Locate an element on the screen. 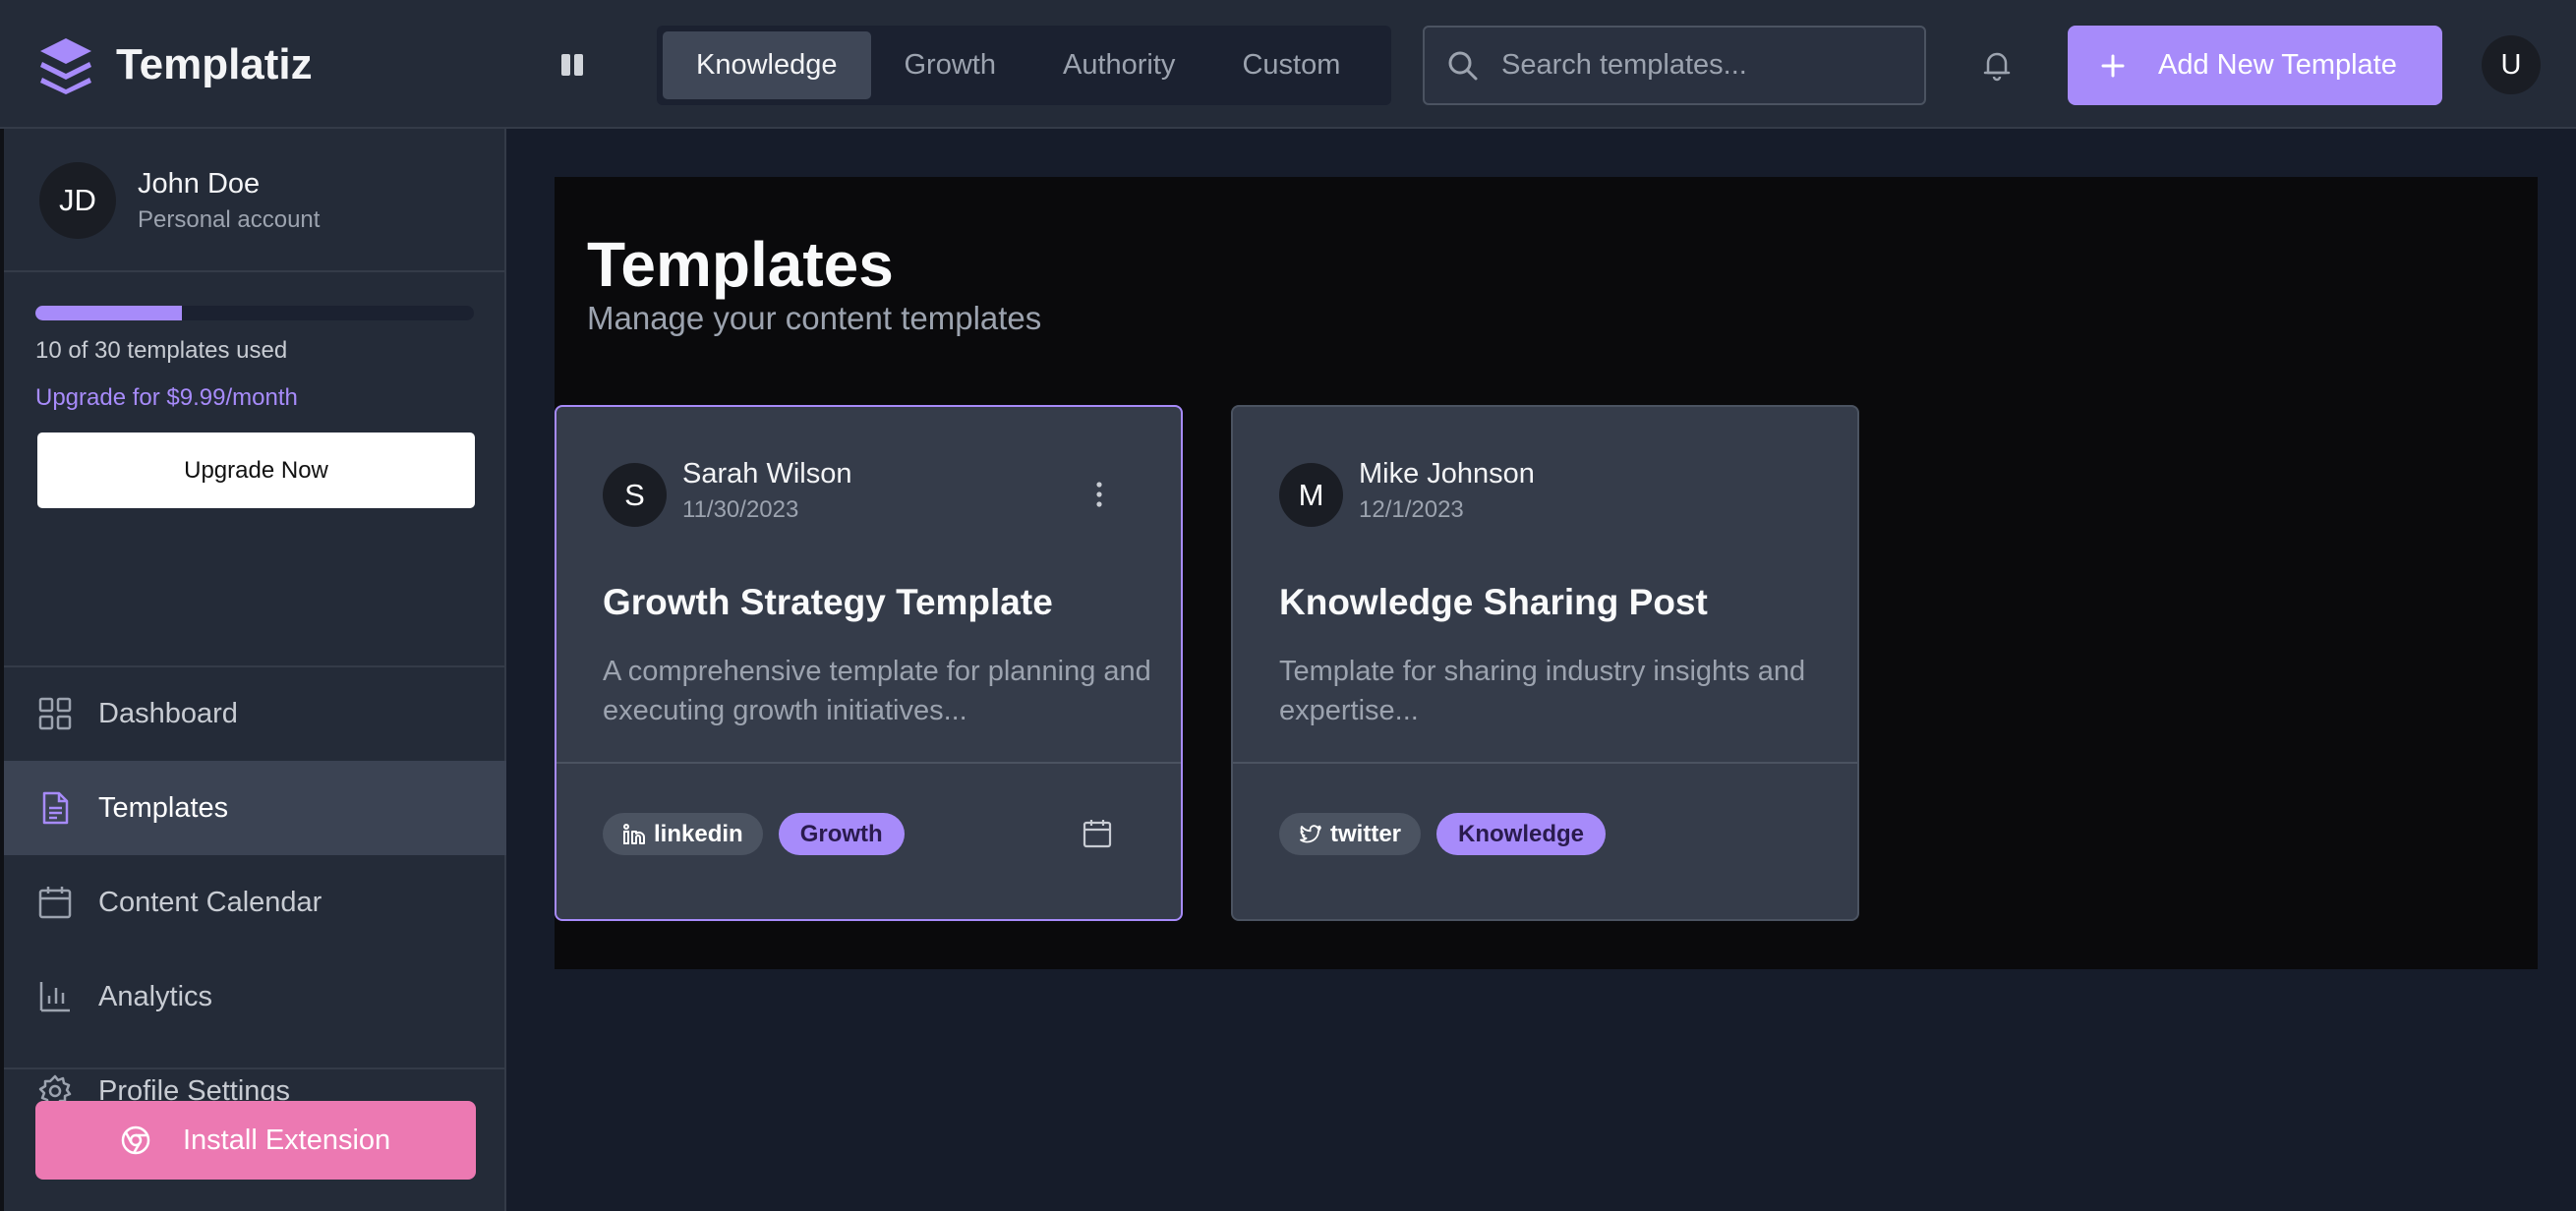 Image resolution: width=2576 pixels, height=1211 pixels. twitter-icon is located at coordinates (1310, 833).